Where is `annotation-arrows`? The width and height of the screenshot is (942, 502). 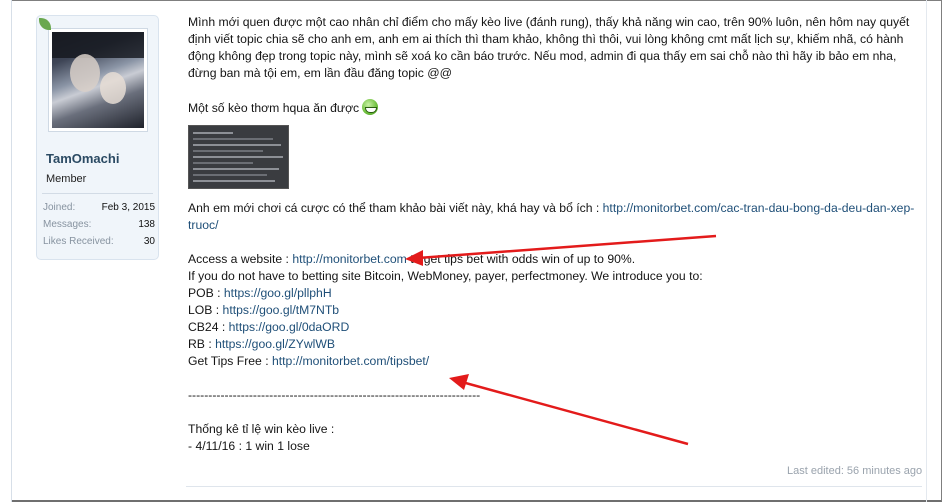
annotation-arrows is located at coordinates (561, 340).